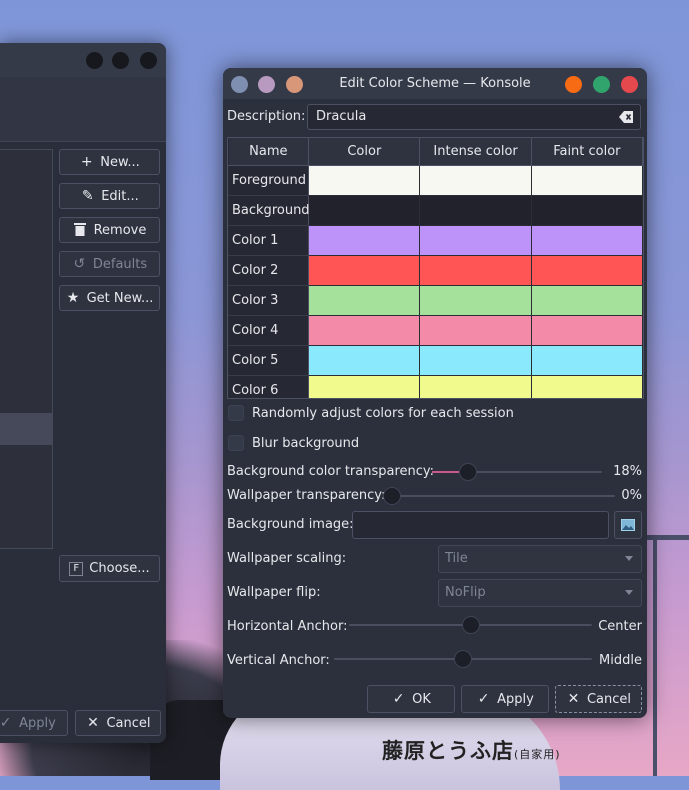 The height and width of the screenshot is (790, 689). I want to click on window-menu-button, so click(239, 84).